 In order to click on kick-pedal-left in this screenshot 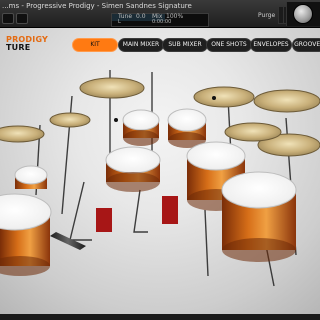, I will do `click(104, 220)`.